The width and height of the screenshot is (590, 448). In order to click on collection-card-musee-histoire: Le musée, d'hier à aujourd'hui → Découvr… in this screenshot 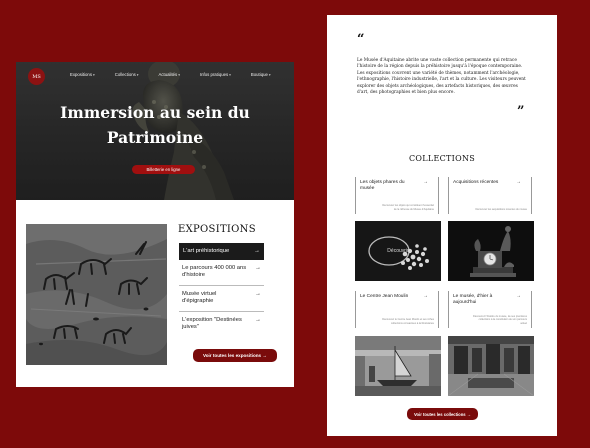, I will do `click(490, 309)`.